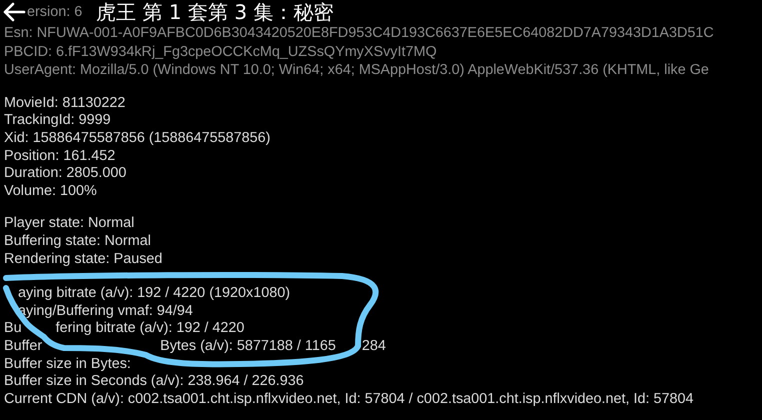  Describe the element at coordinates (70, 224) in the screenshot. I see `state-line: Player state: Normal` at that location.